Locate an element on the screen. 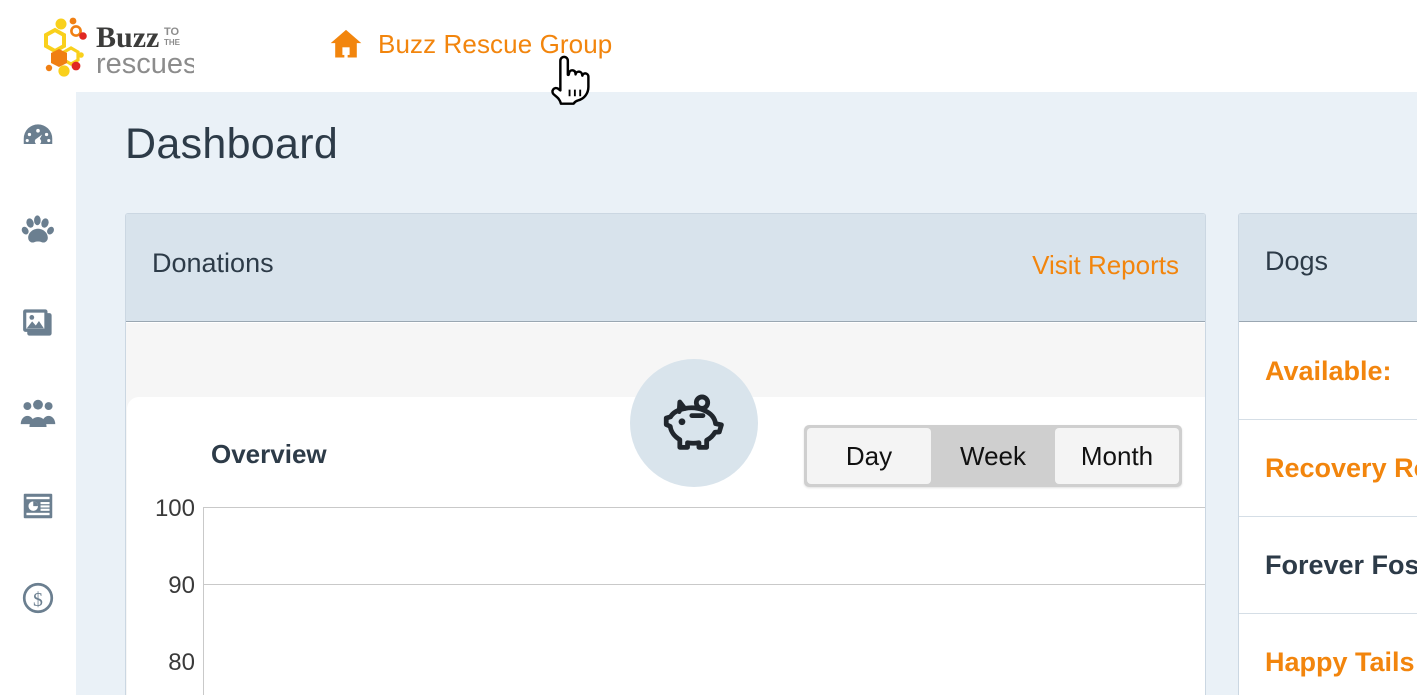 This screenshot has height=695, width=1417. sidebar-item-animals is located at coordinates (38, 230).